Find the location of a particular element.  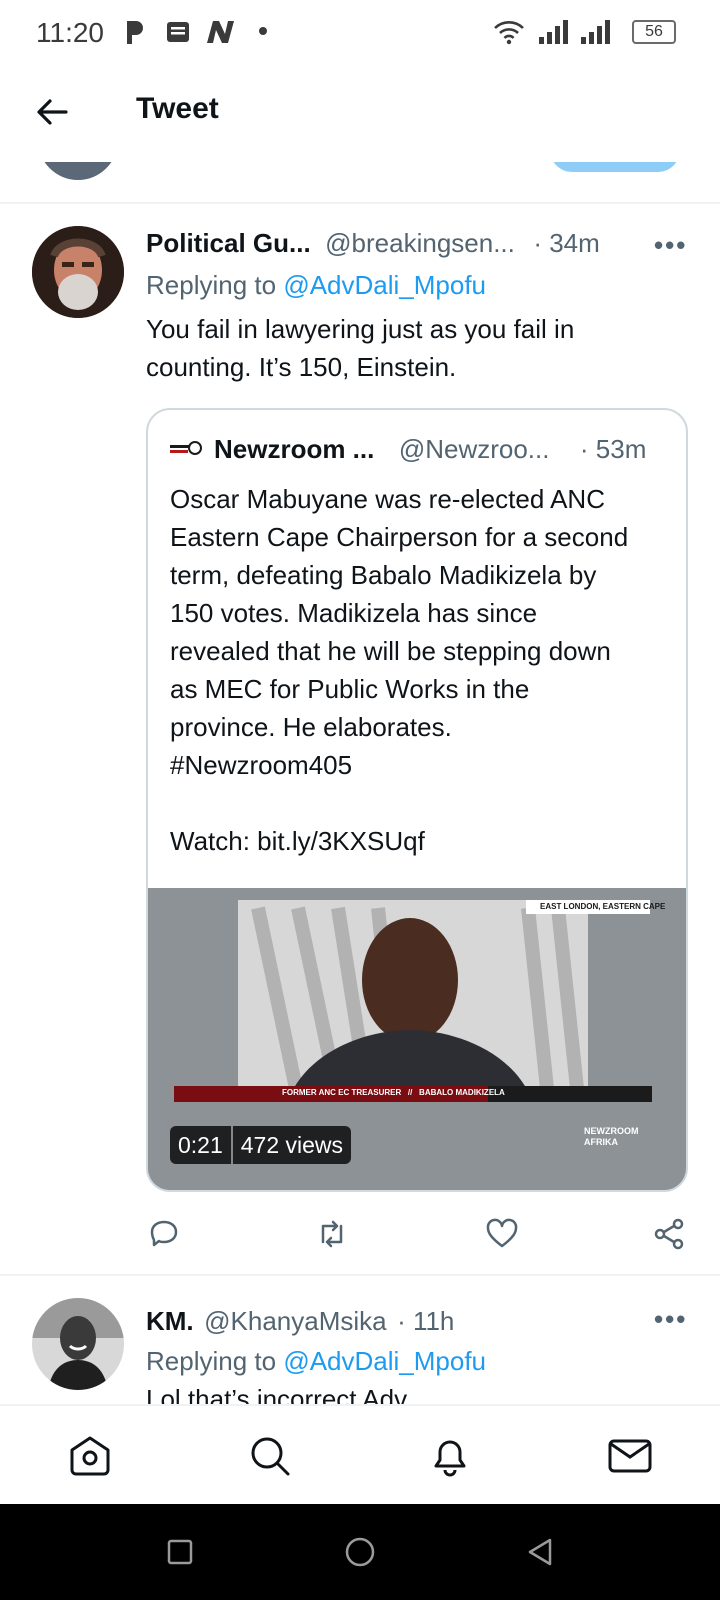

parking-app-icon is located at coordinates (135, 32).